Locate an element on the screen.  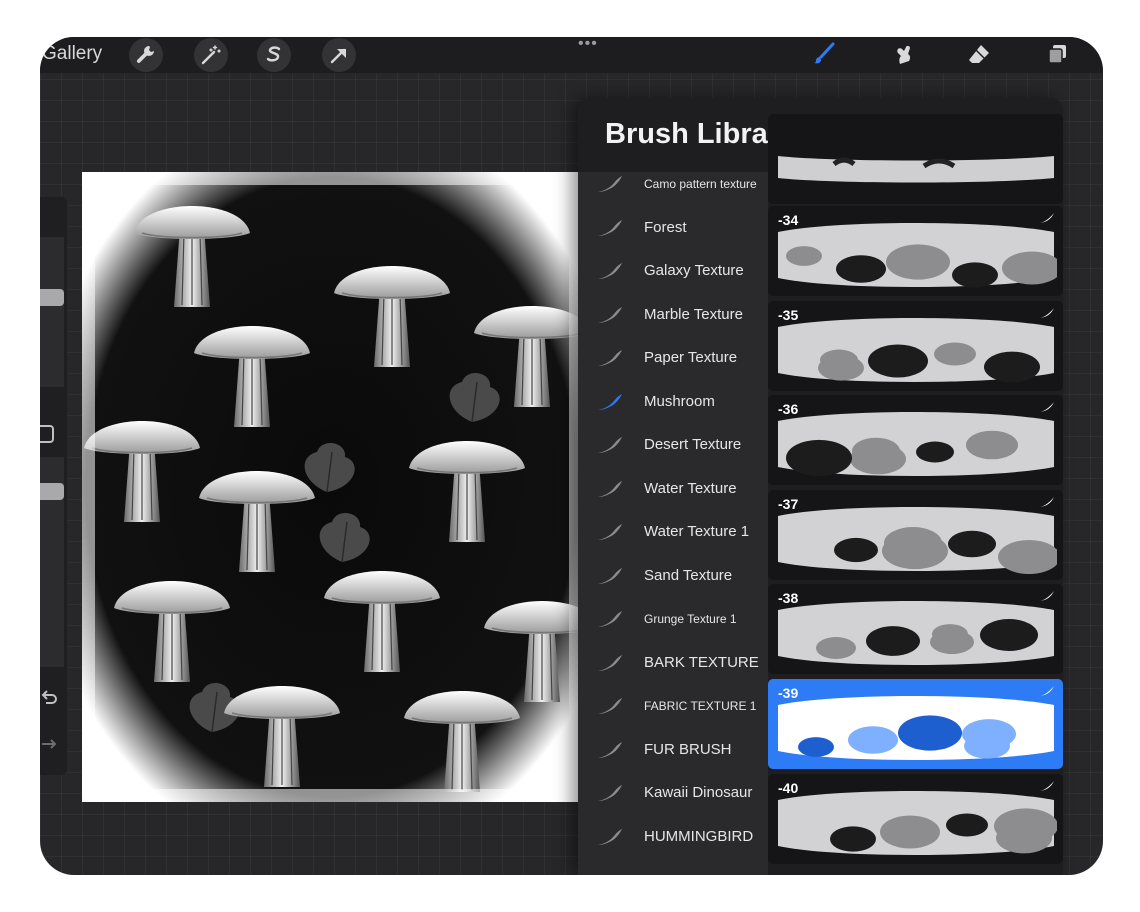
brush-icon is located at coordinates (824, 54).